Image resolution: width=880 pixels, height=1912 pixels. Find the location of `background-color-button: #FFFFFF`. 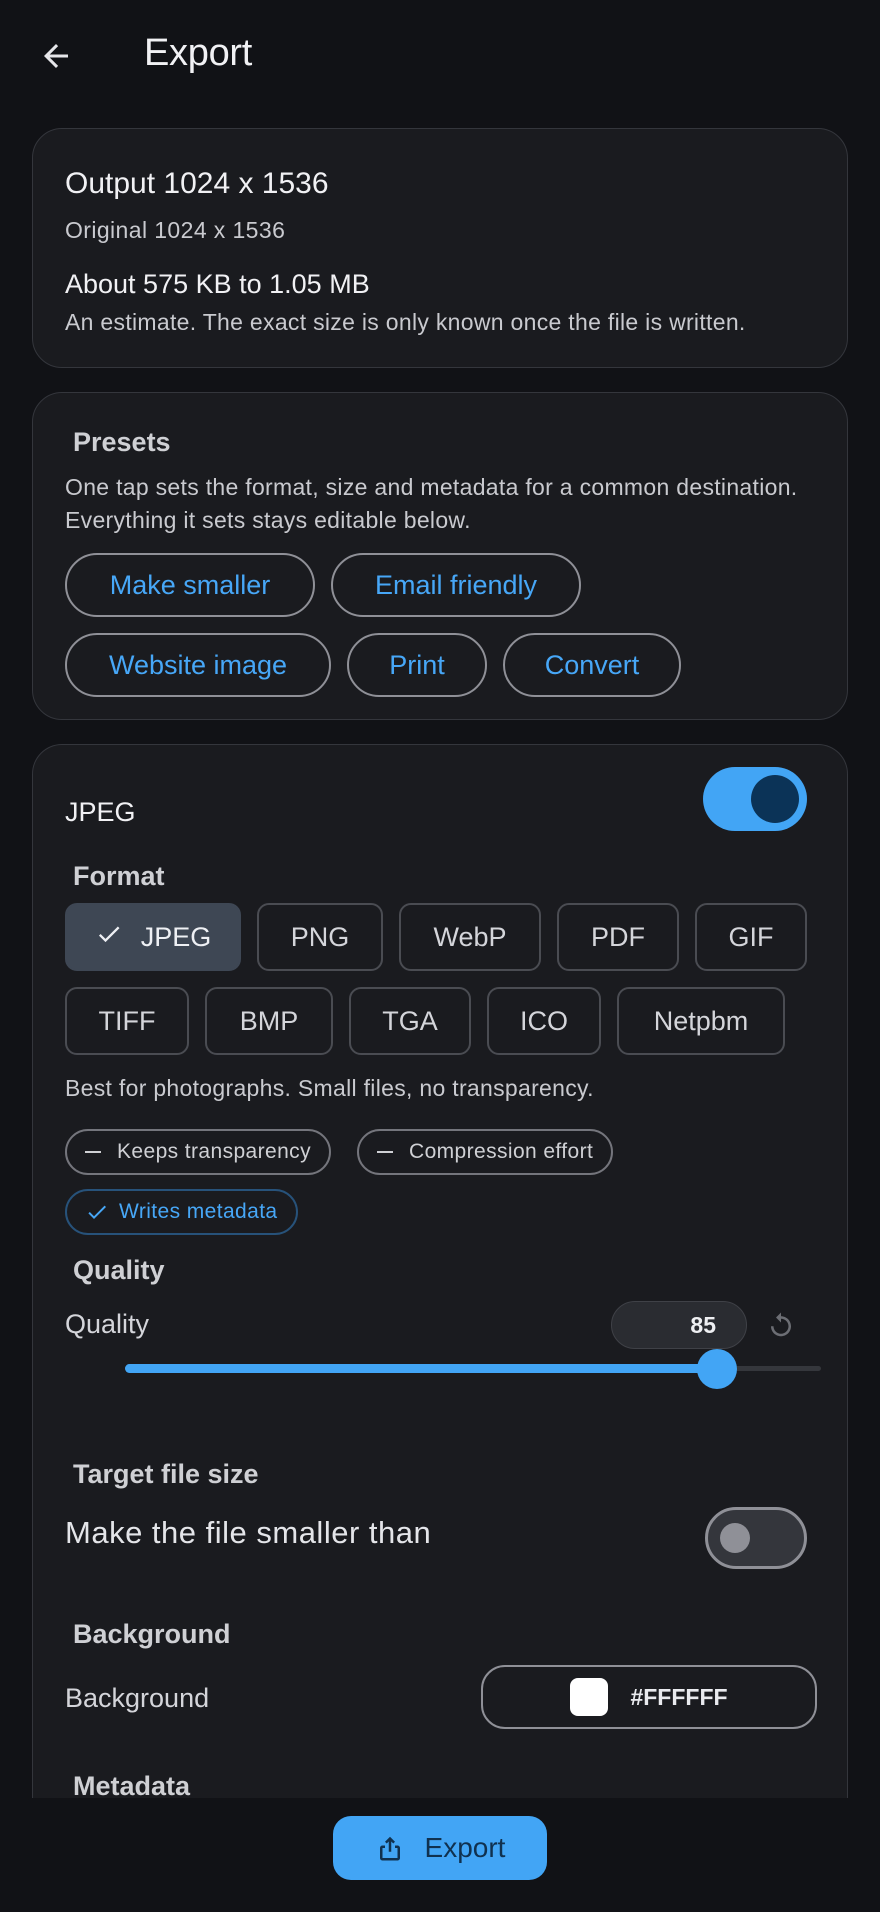

background-color-button: #FFFFFF is located at coordinates (649, 1697).